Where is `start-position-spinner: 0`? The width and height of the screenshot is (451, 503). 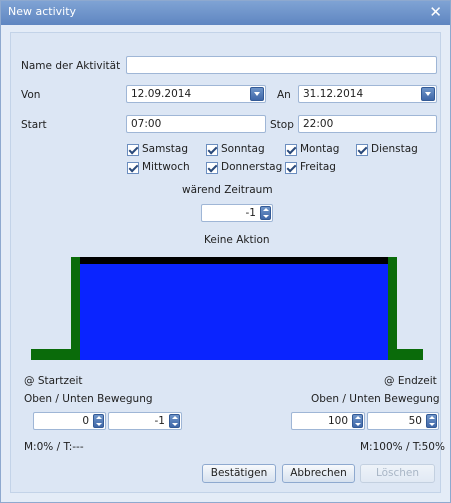 start-position-spinner: 0 is located at coordinates (69, 421).